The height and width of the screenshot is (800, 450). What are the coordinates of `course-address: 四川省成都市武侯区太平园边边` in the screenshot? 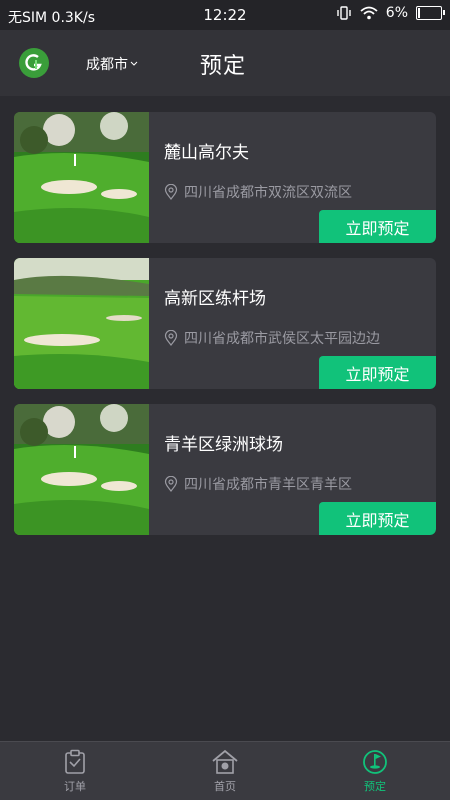 It's located at (272, 338).